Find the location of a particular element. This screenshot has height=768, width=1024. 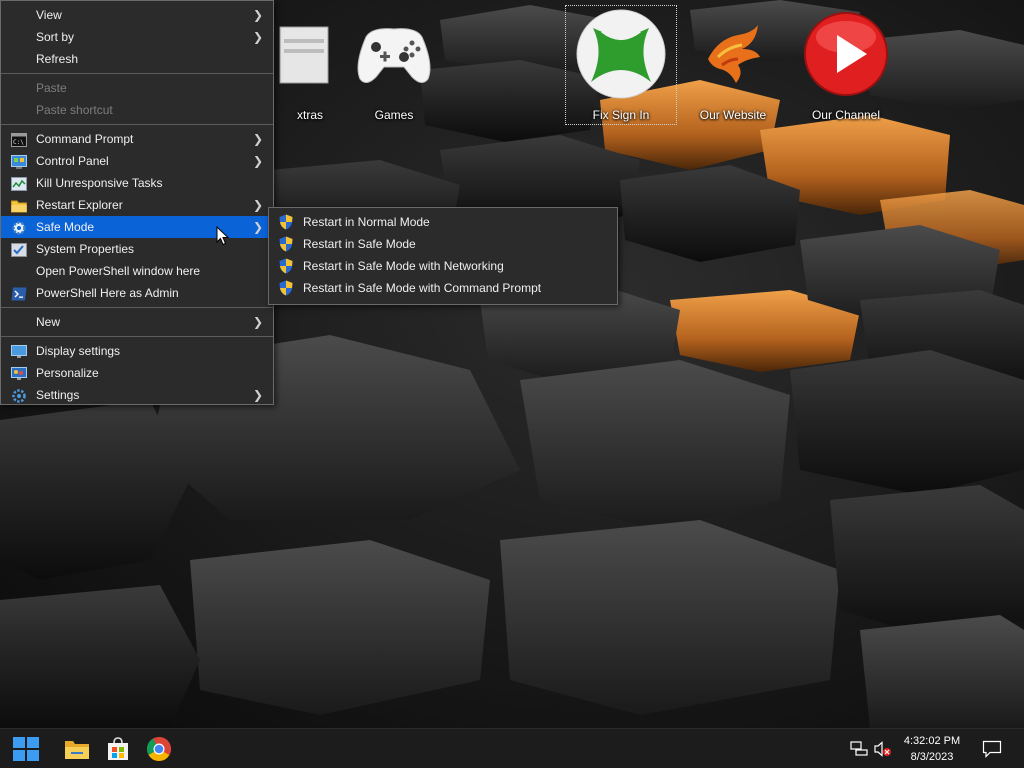

desktop-icon-our-website: Our Website is located at coordinates (733, 65).